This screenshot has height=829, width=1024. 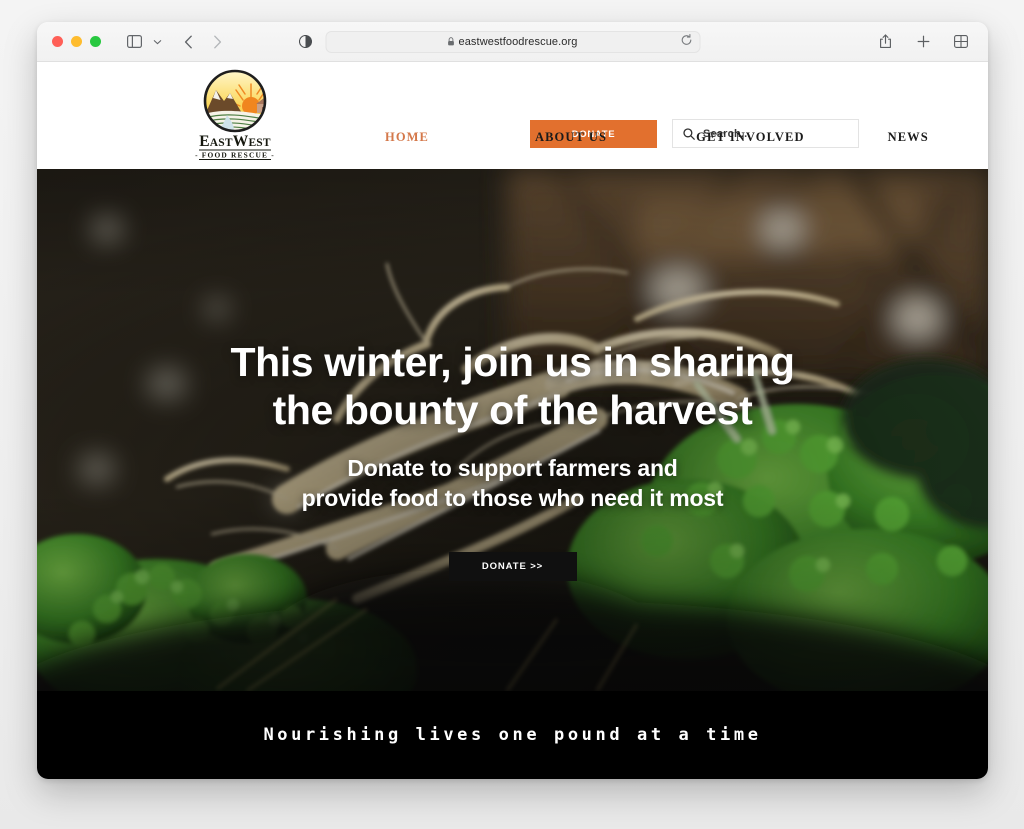 What do you see at coordinates (407, 137) in the screenshot?
I see `nav-item-home: HOME` at bounding box center [407, 137].